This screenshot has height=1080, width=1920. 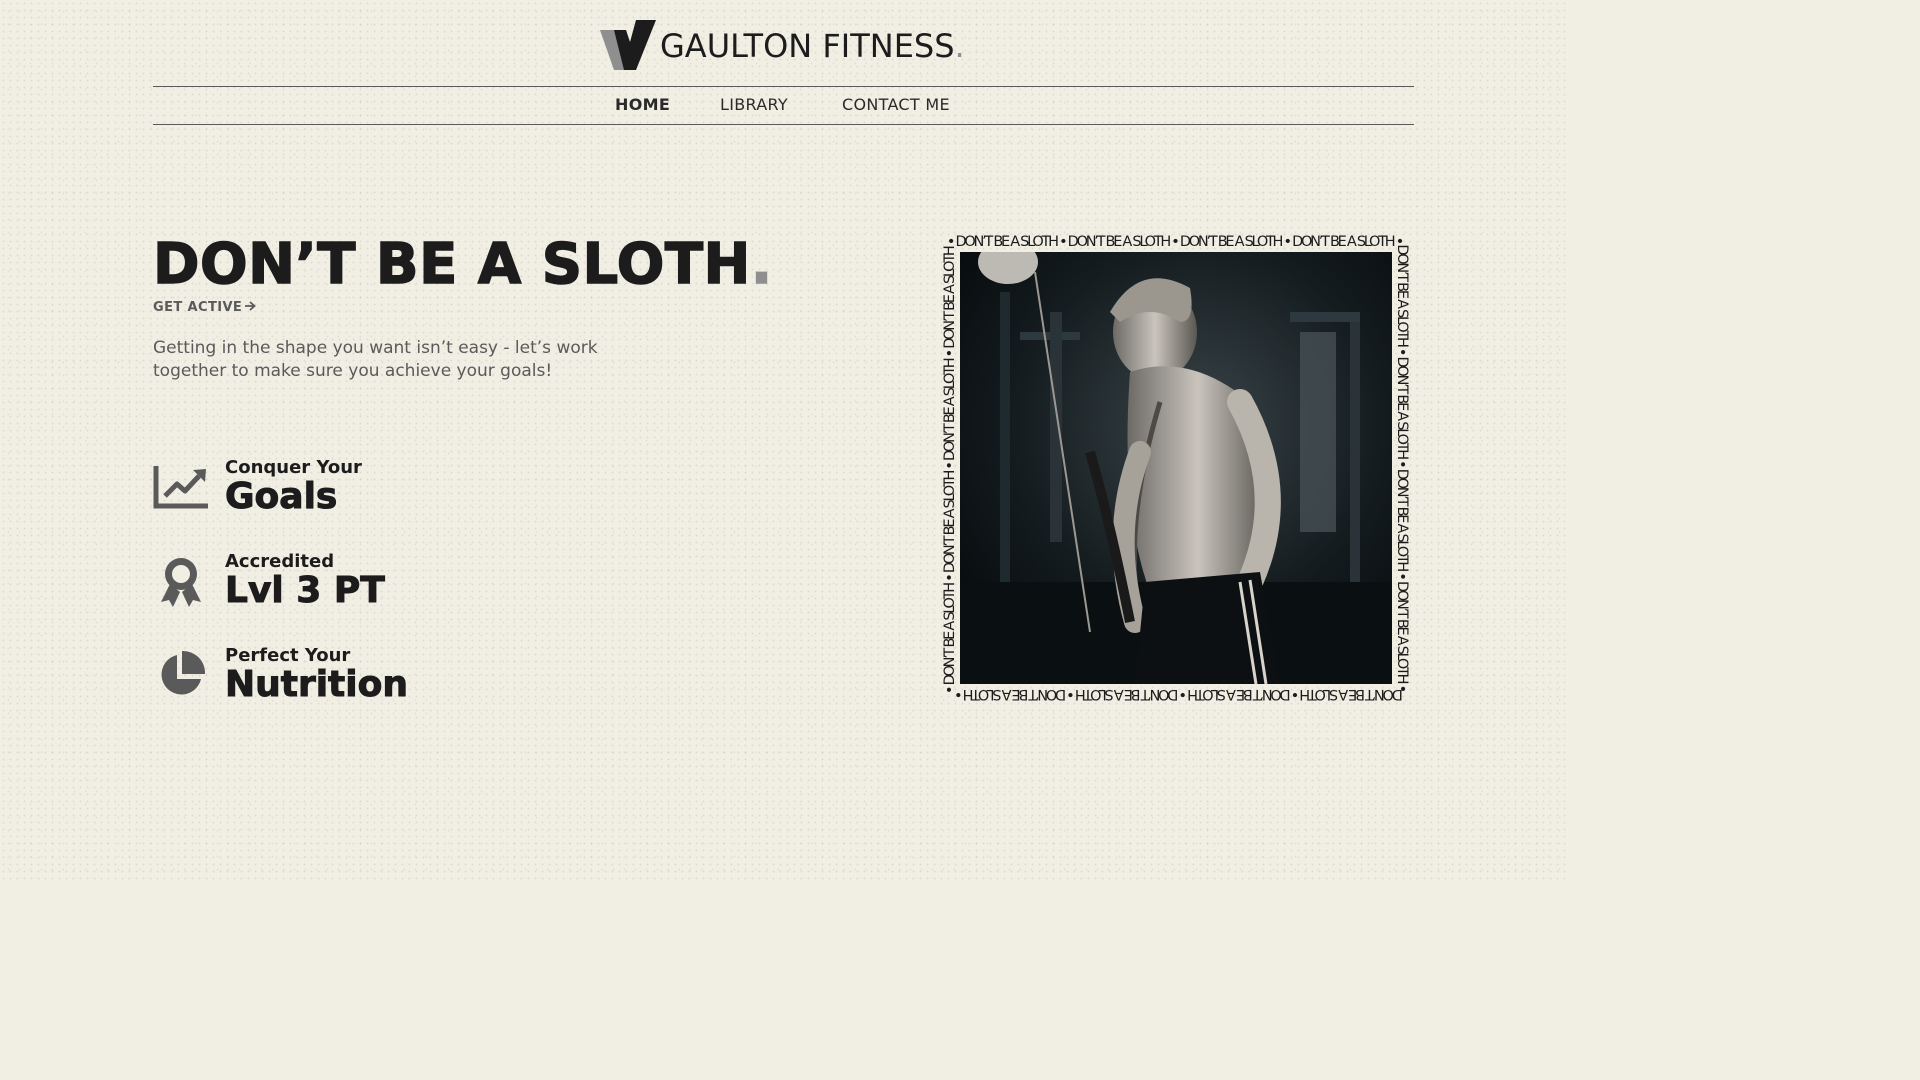 I want to click on feature-accredited: Accredited Lvl 3 PT, so click(x=269, y=581).